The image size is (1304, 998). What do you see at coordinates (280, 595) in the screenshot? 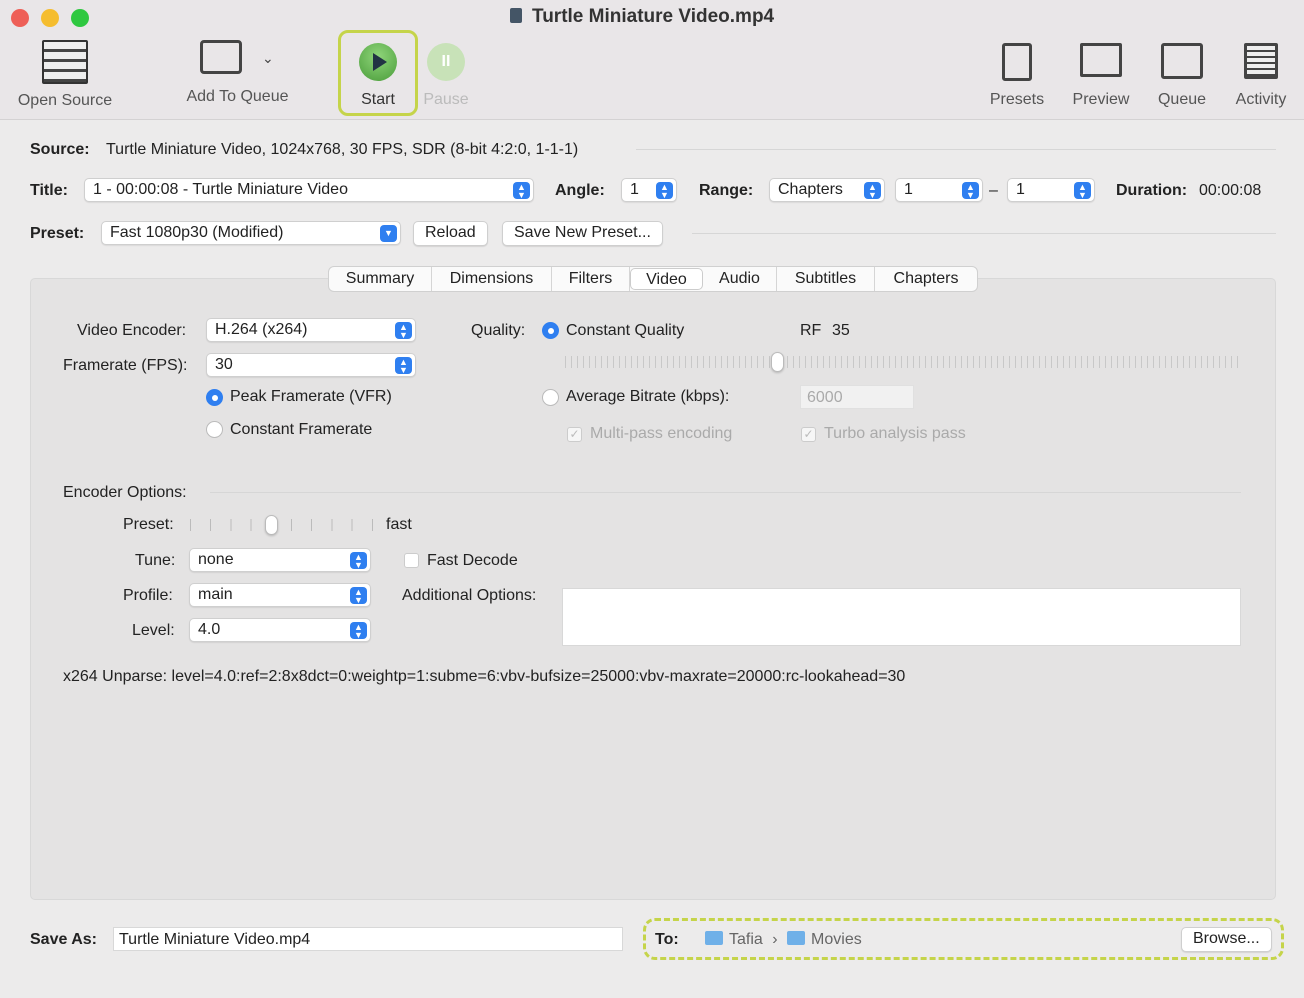
I see `profile-select: main ▲ ▼` at bounding box center [280, 595].